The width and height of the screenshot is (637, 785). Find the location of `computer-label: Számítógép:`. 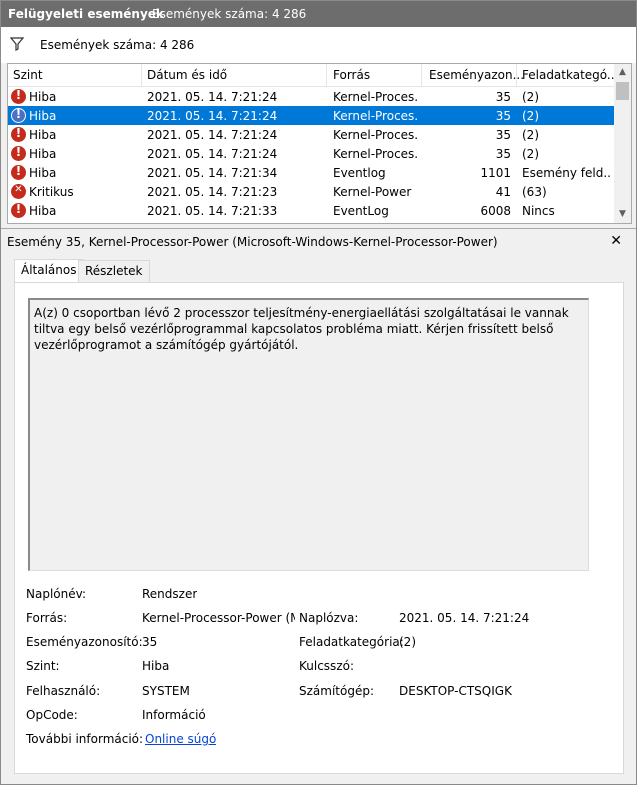

computer-label: Számítógép: is located at coordinates (336, 691).